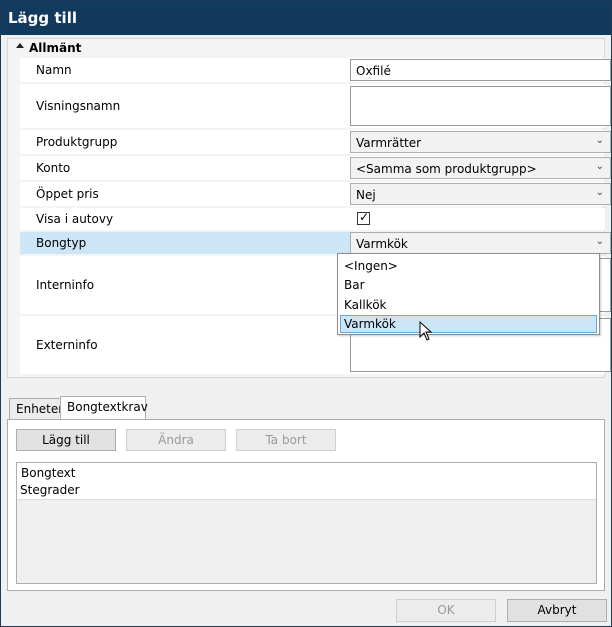 The height and width of the screenshot is (627, 612). What do you see at coordinates (20, 45) in the screenshot?
I see `collapse-triangle-icon` at bounding box center [20, 45].